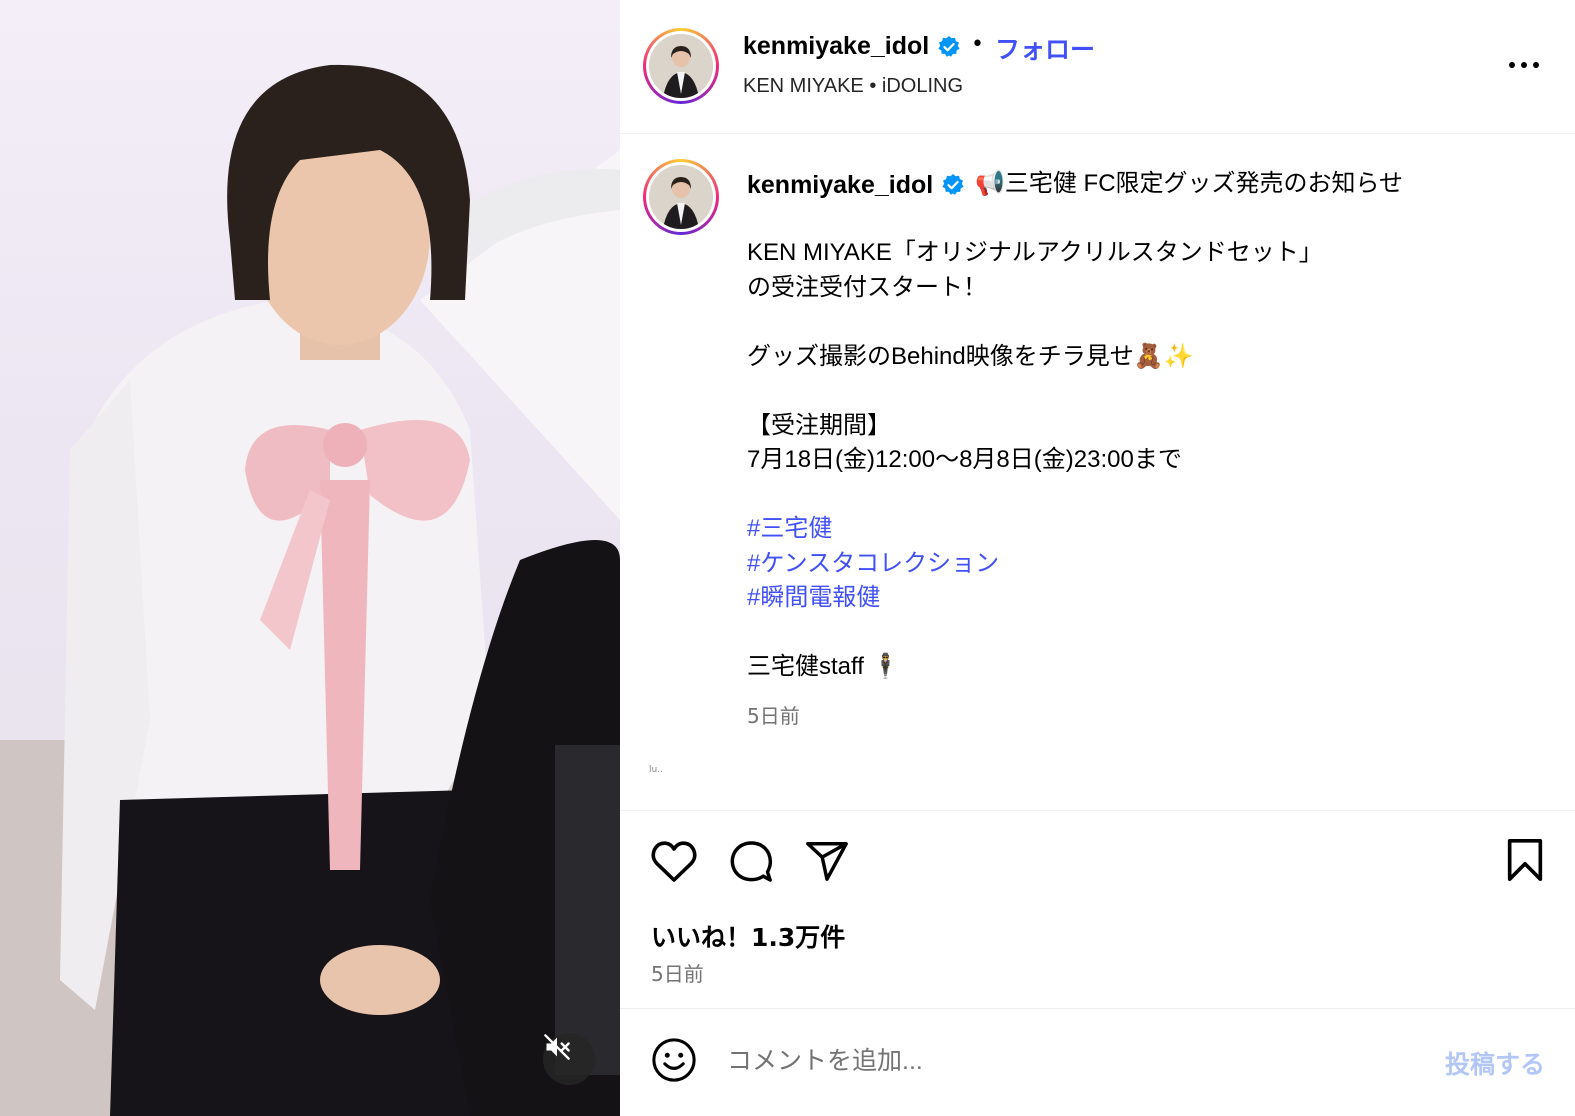 This screenshot has height=1116, width=1575. Describe the element at coordinates (836, 46) in the screenshot. I see `post-username: kenmiyake_idol` at that location.